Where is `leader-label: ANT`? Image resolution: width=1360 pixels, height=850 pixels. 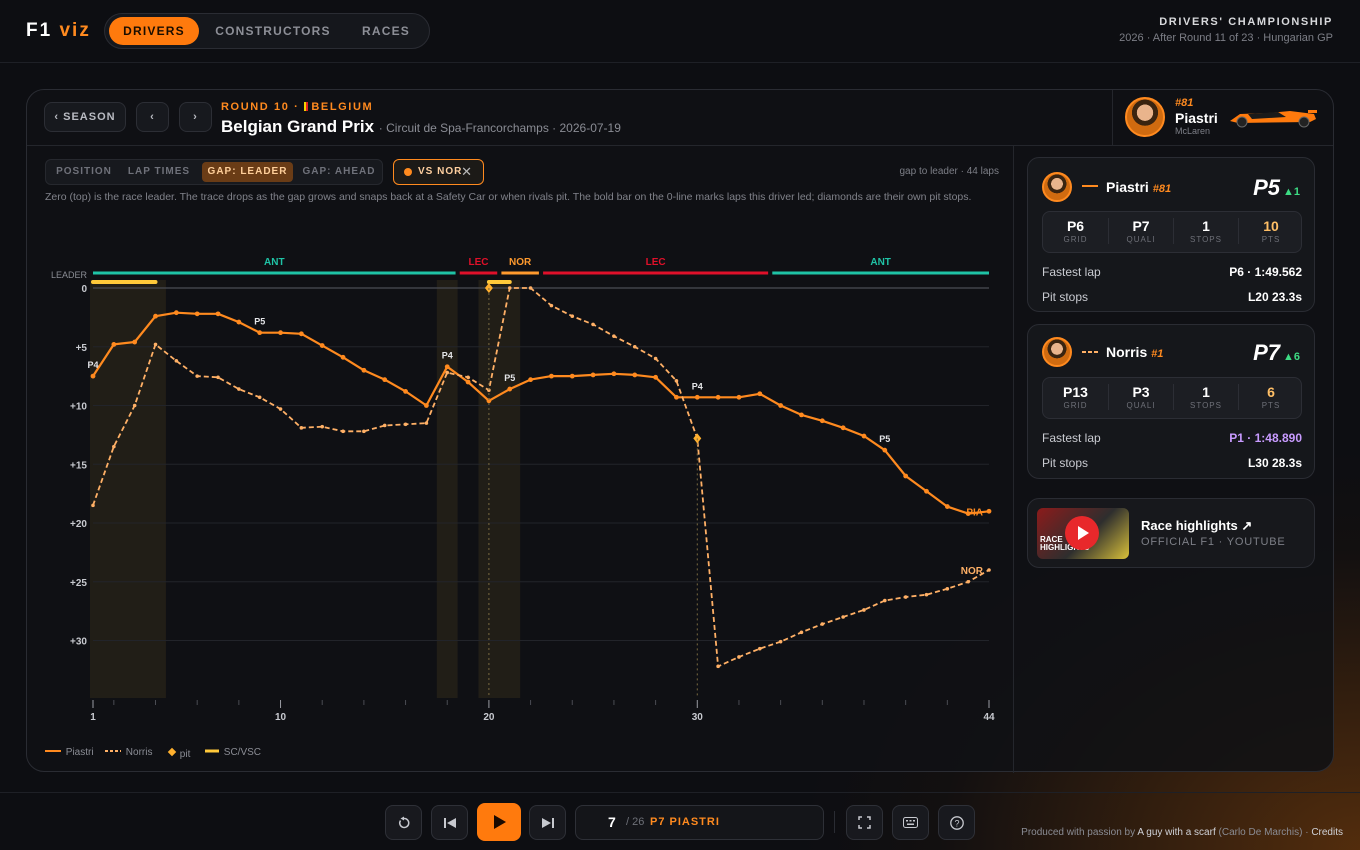
leader-label: ANT is located at coordinates (880, 262).